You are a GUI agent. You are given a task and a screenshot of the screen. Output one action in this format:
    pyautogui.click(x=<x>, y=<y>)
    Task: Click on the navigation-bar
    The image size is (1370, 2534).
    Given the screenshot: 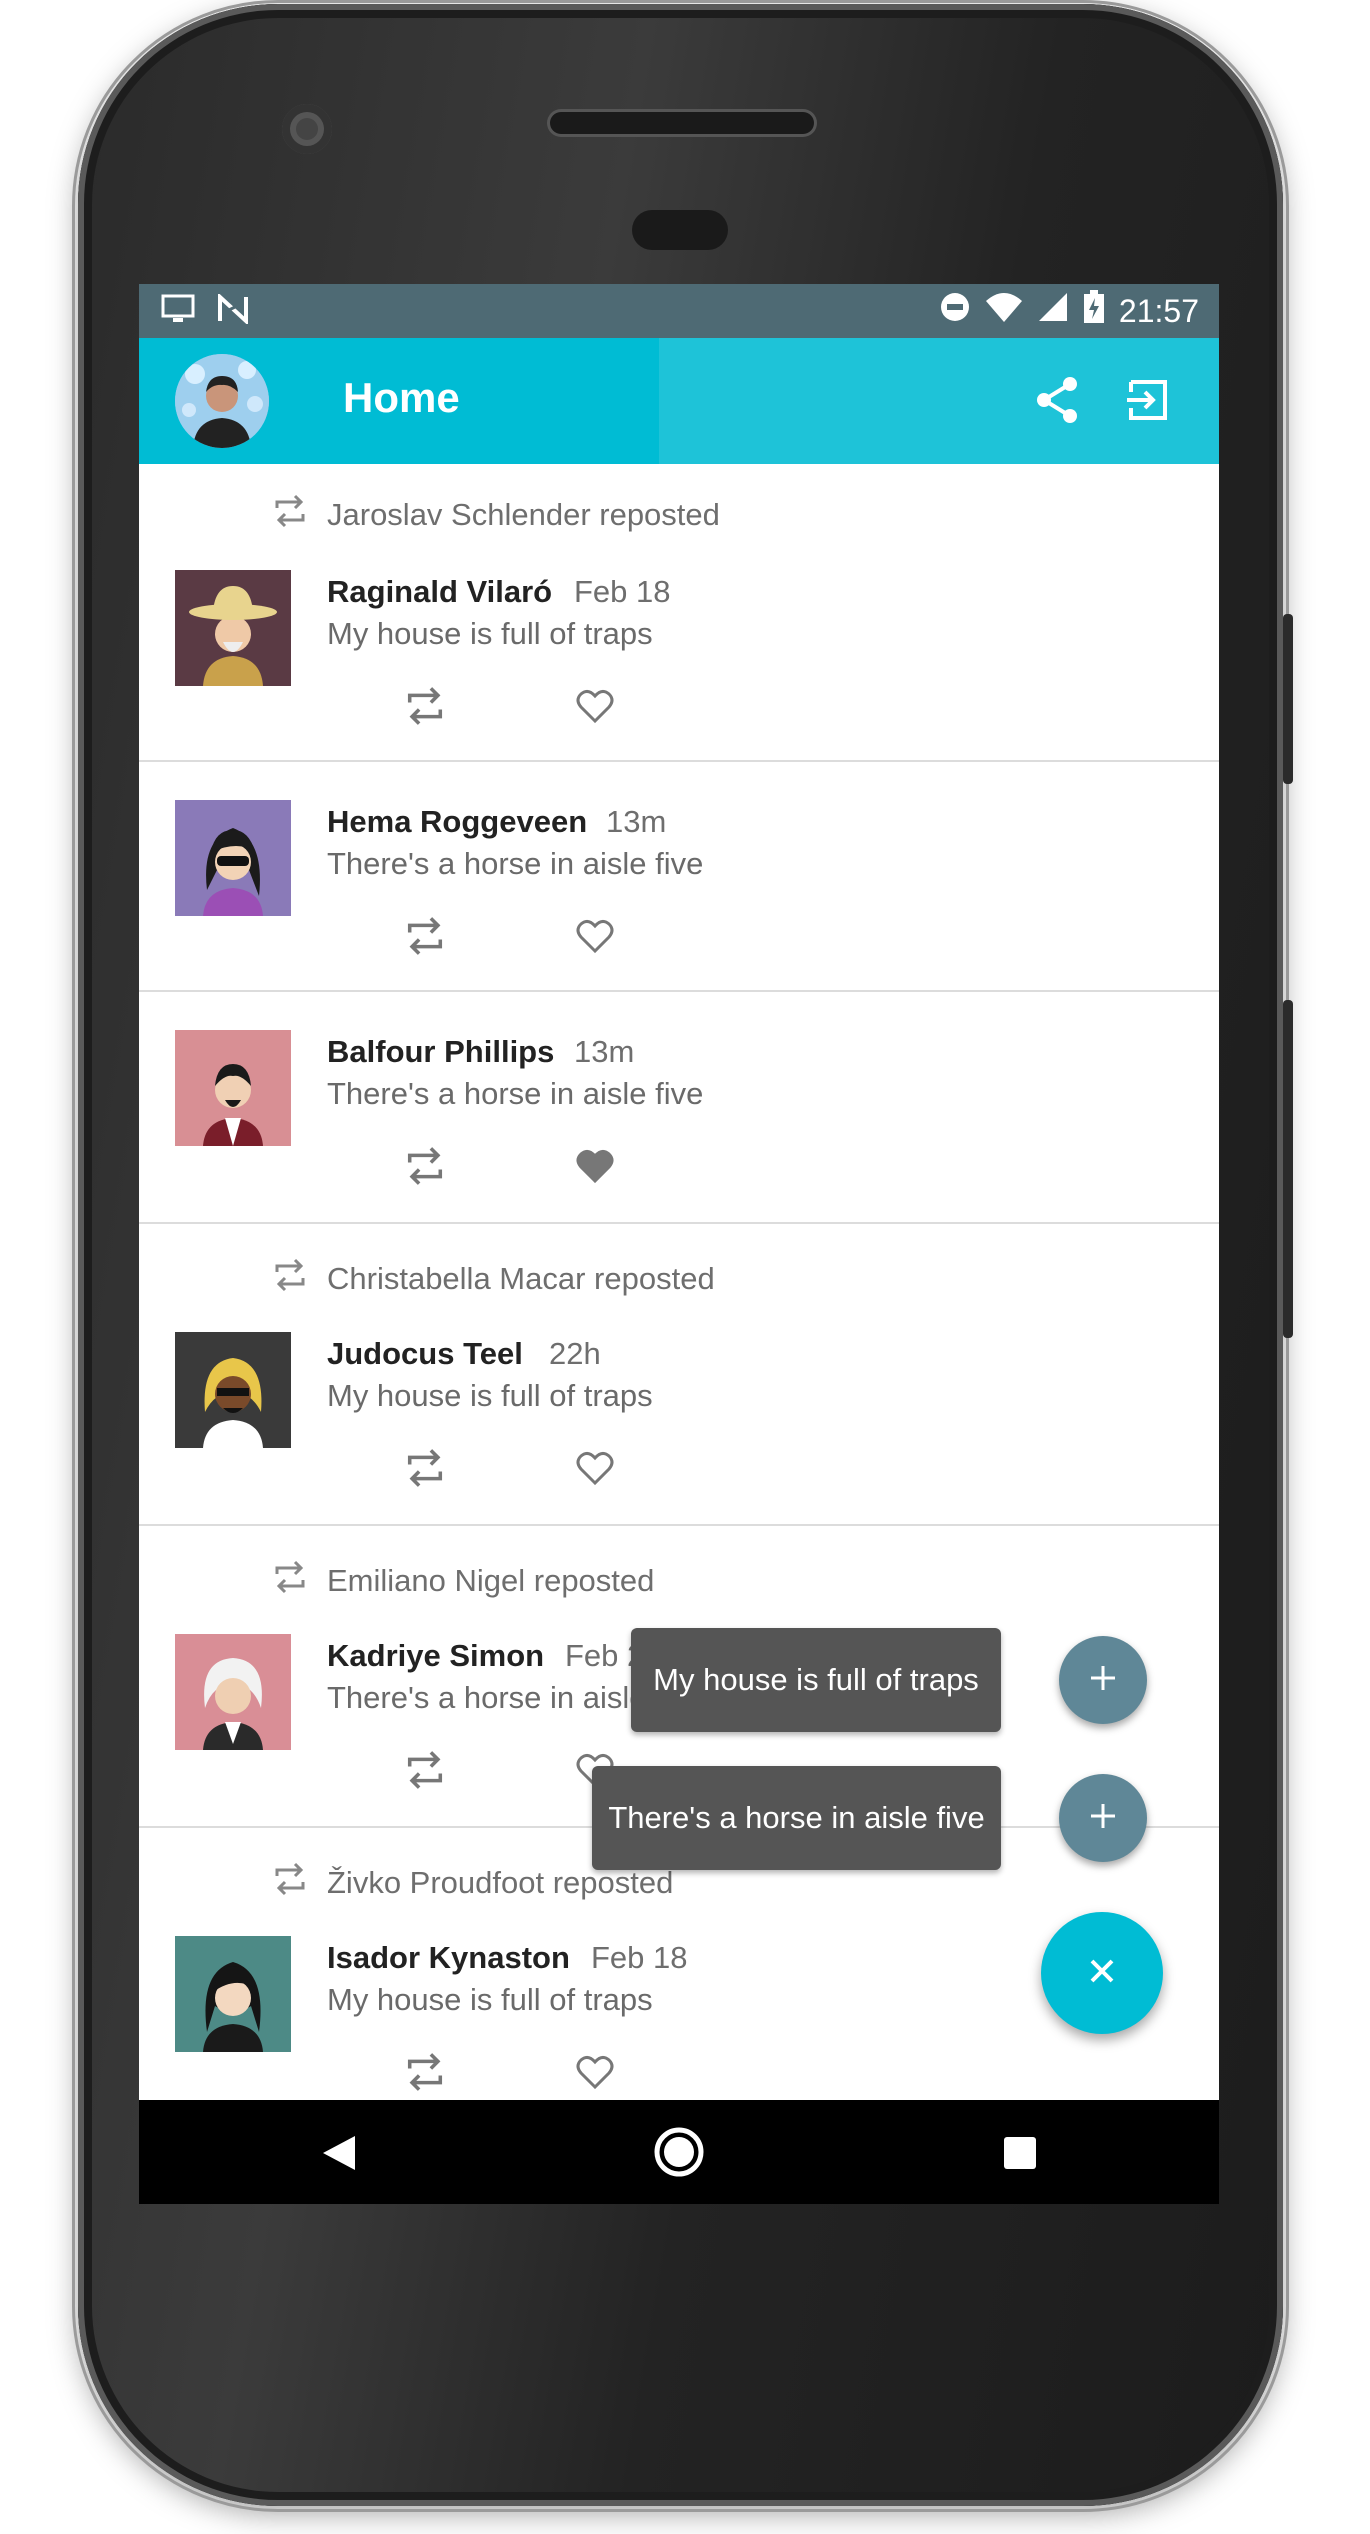 What is the action you would take?
    pyautogui.click(x=679, y=2152)
    